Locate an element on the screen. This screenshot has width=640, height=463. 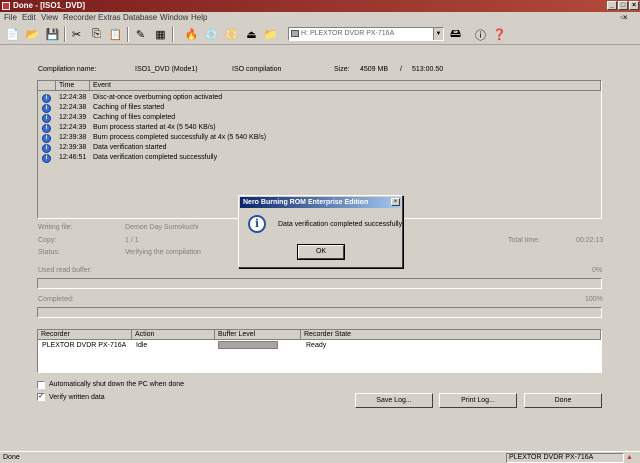
eject-icon: ⏏ is located at coordinates (251, 34).